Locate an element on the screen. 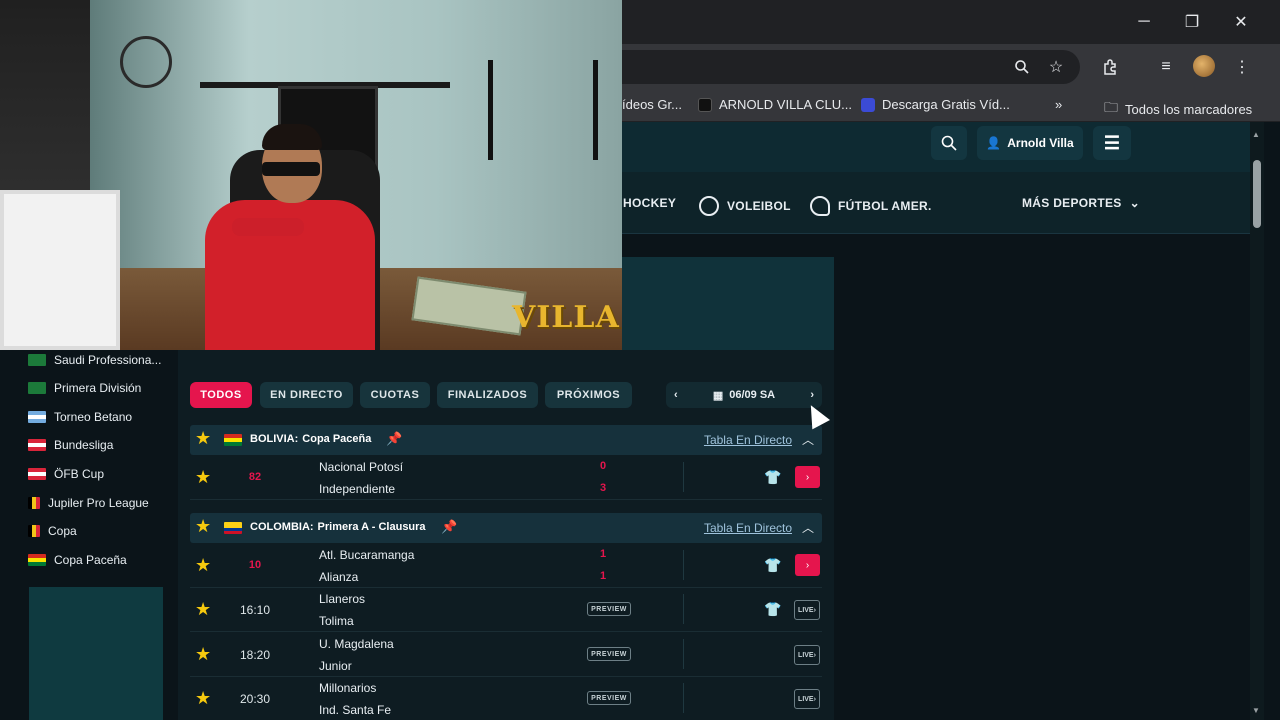  sidebar-league-item: Copa Paceña is located at coordinates (77, 560).